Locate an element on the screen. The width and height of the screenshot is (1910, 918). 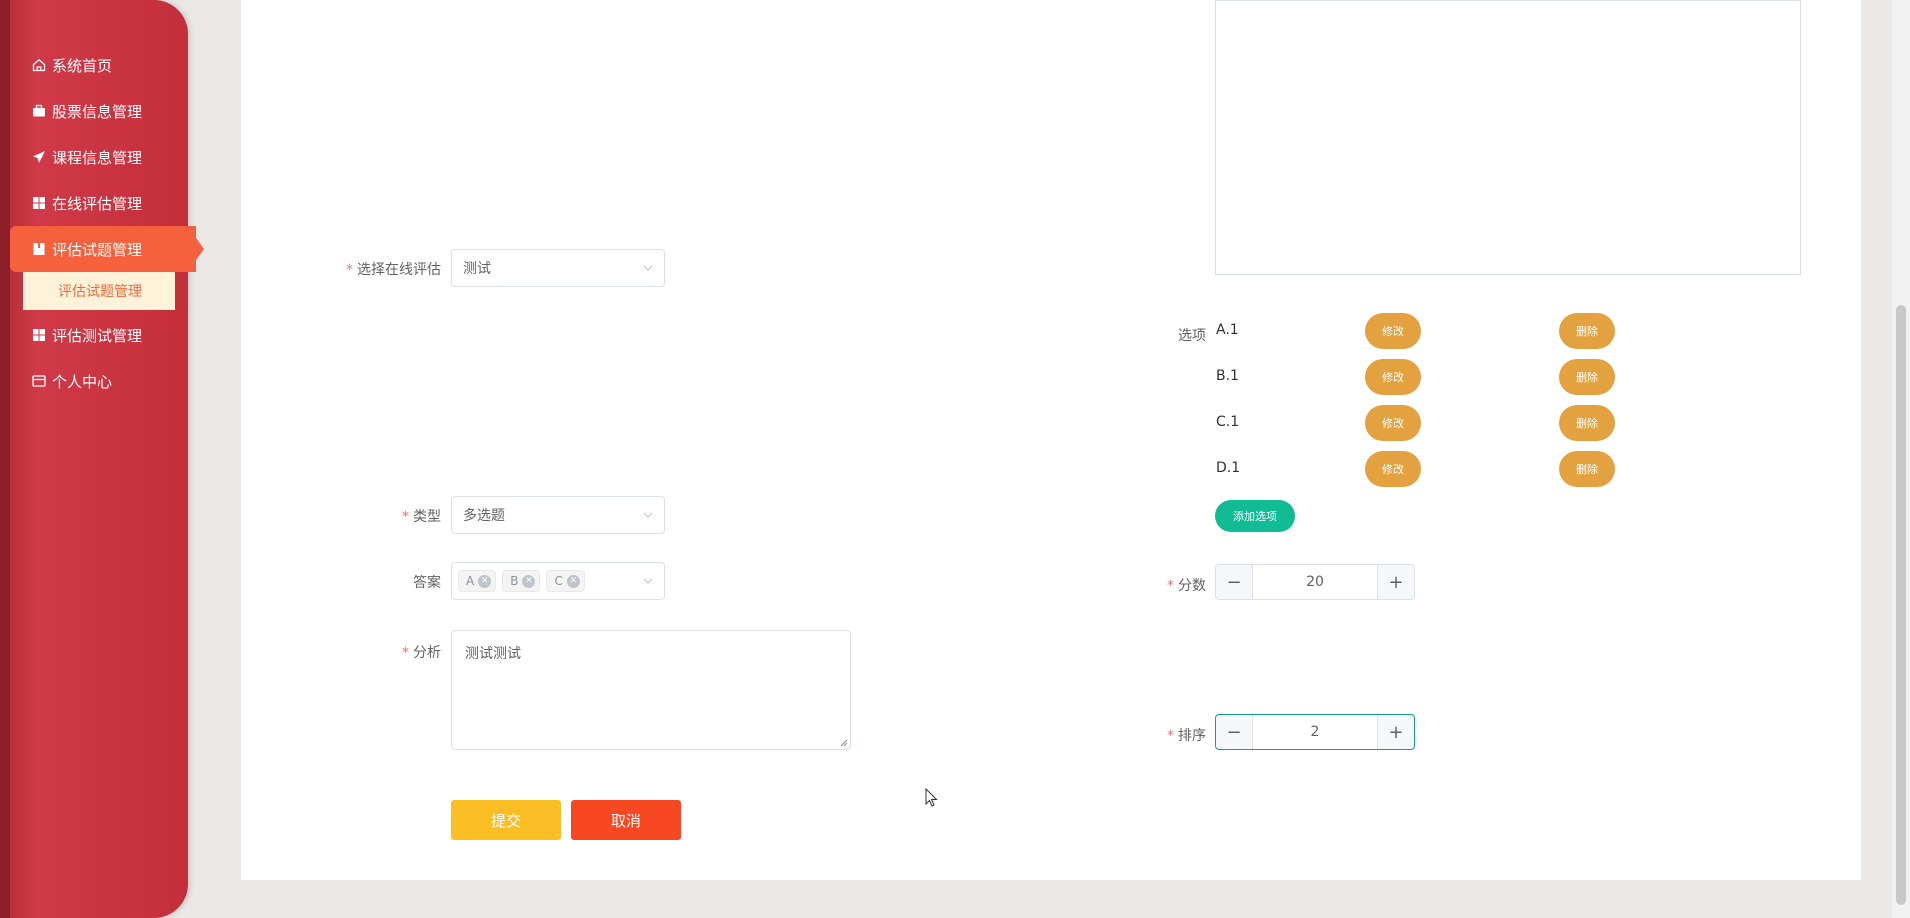
score-label: * 分数 is located at coordinates (1186, 586).